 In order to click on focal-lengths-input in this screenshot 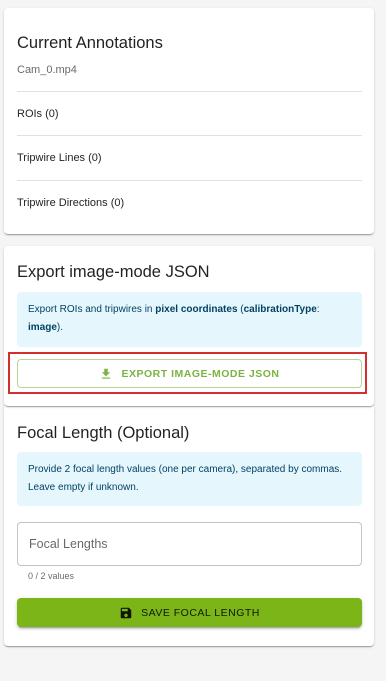, I will do `click(189, 544)`.